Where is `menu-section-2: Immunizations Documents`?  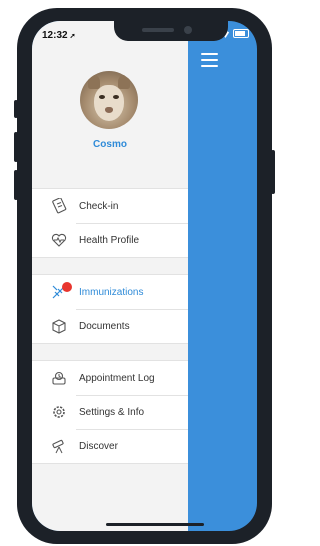
menu-section-2: Immunizations Documents is located at coordinates (110, 309).